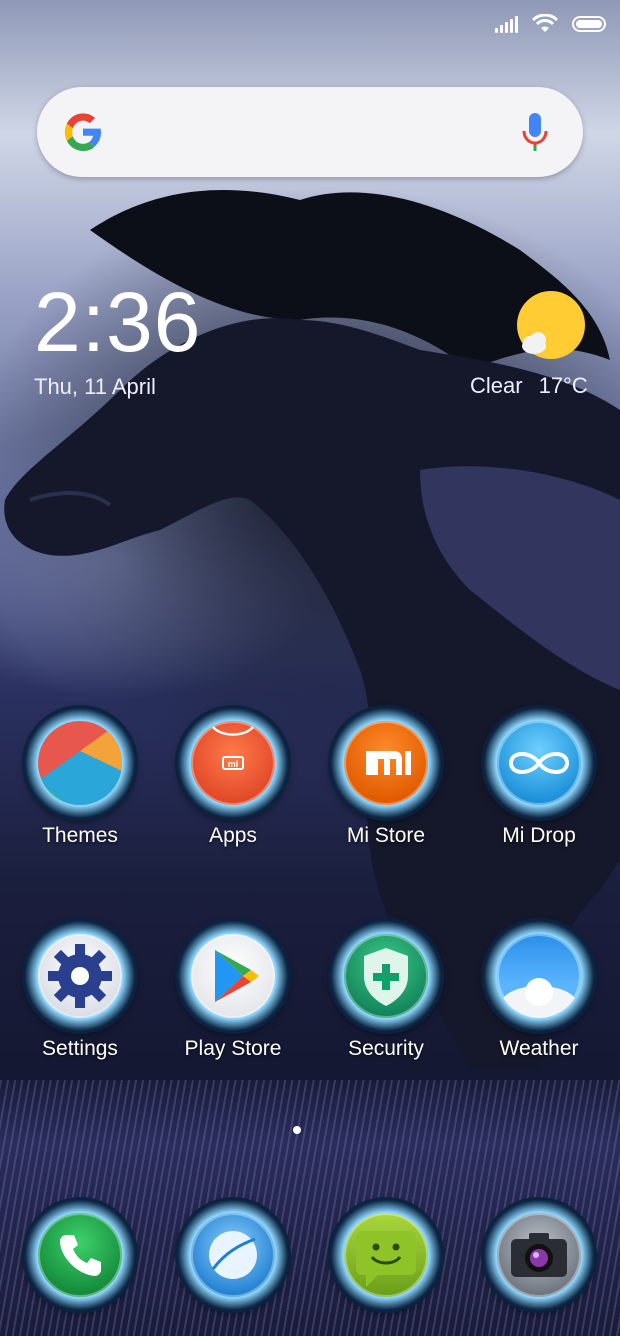 The height and width of the screenshot is (1336, 620). I want to click on app-label: Security, so click(386, 1048).